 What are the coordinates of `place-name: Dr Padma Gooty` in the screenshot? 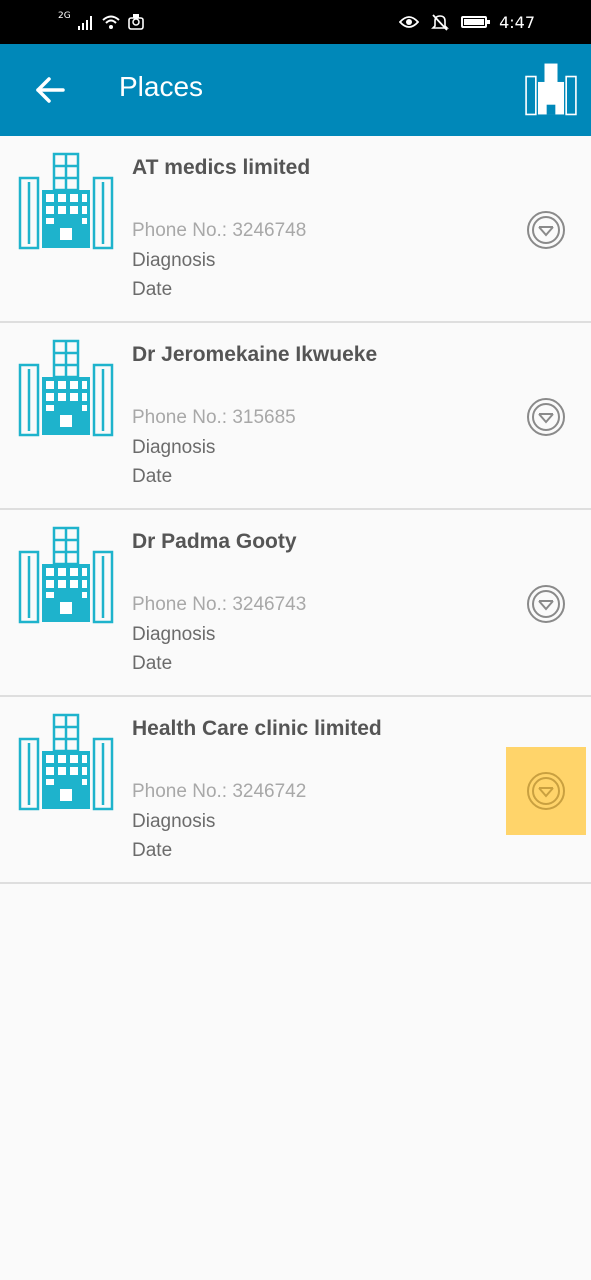 It's located at (214, 541).